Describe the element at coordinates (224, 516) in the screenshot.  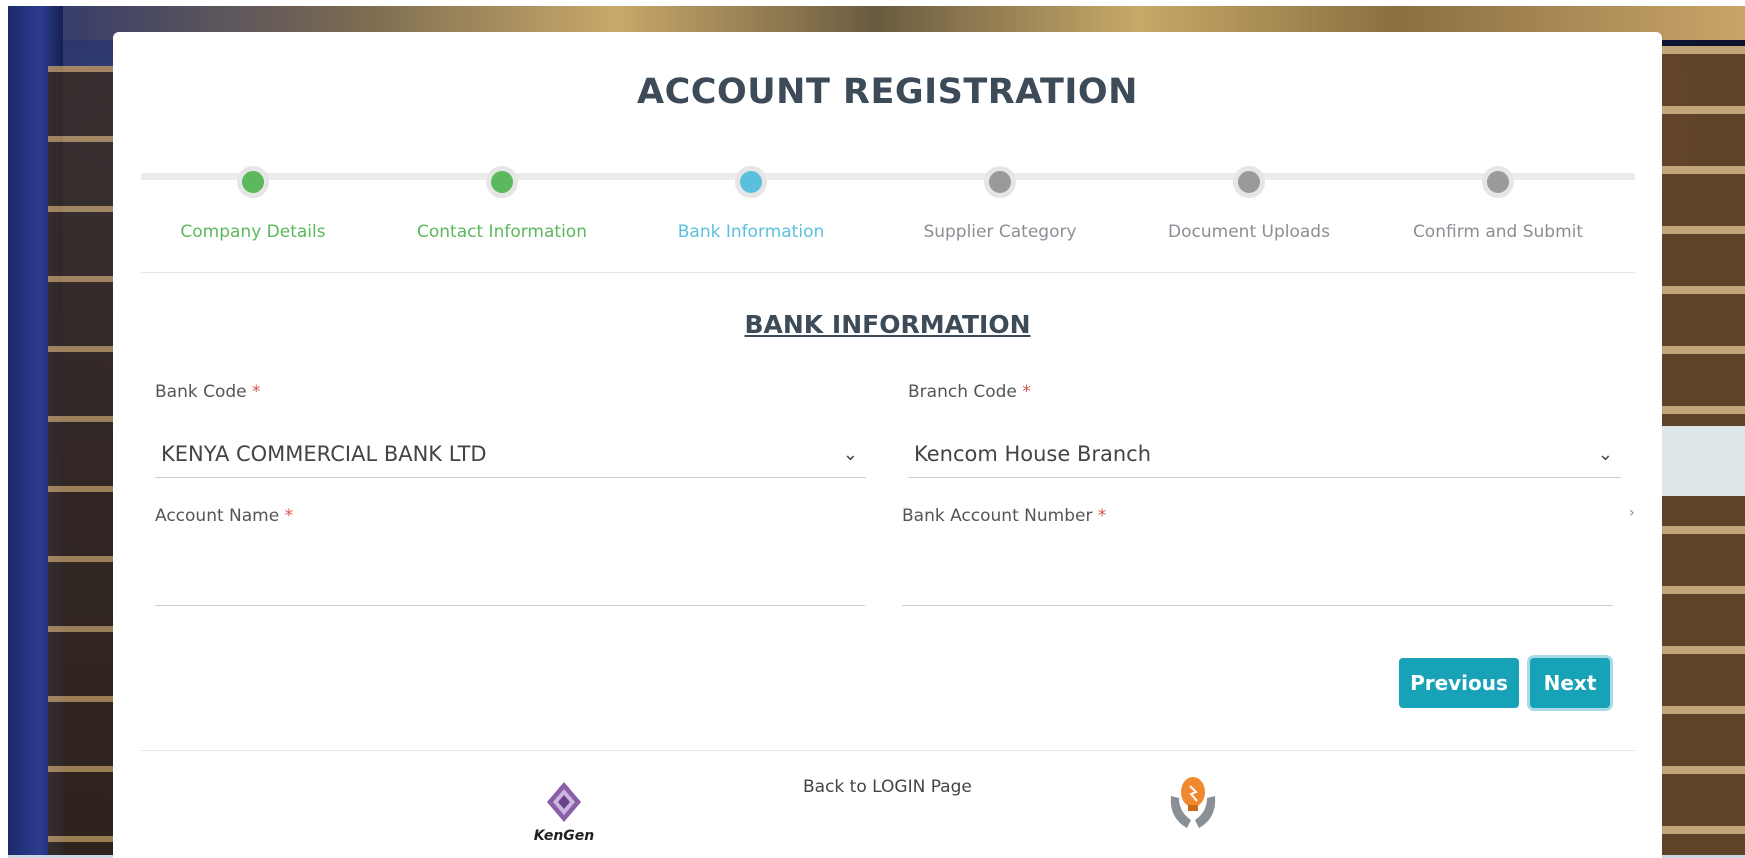
I see `account-name-label: Account Name *` at that location.